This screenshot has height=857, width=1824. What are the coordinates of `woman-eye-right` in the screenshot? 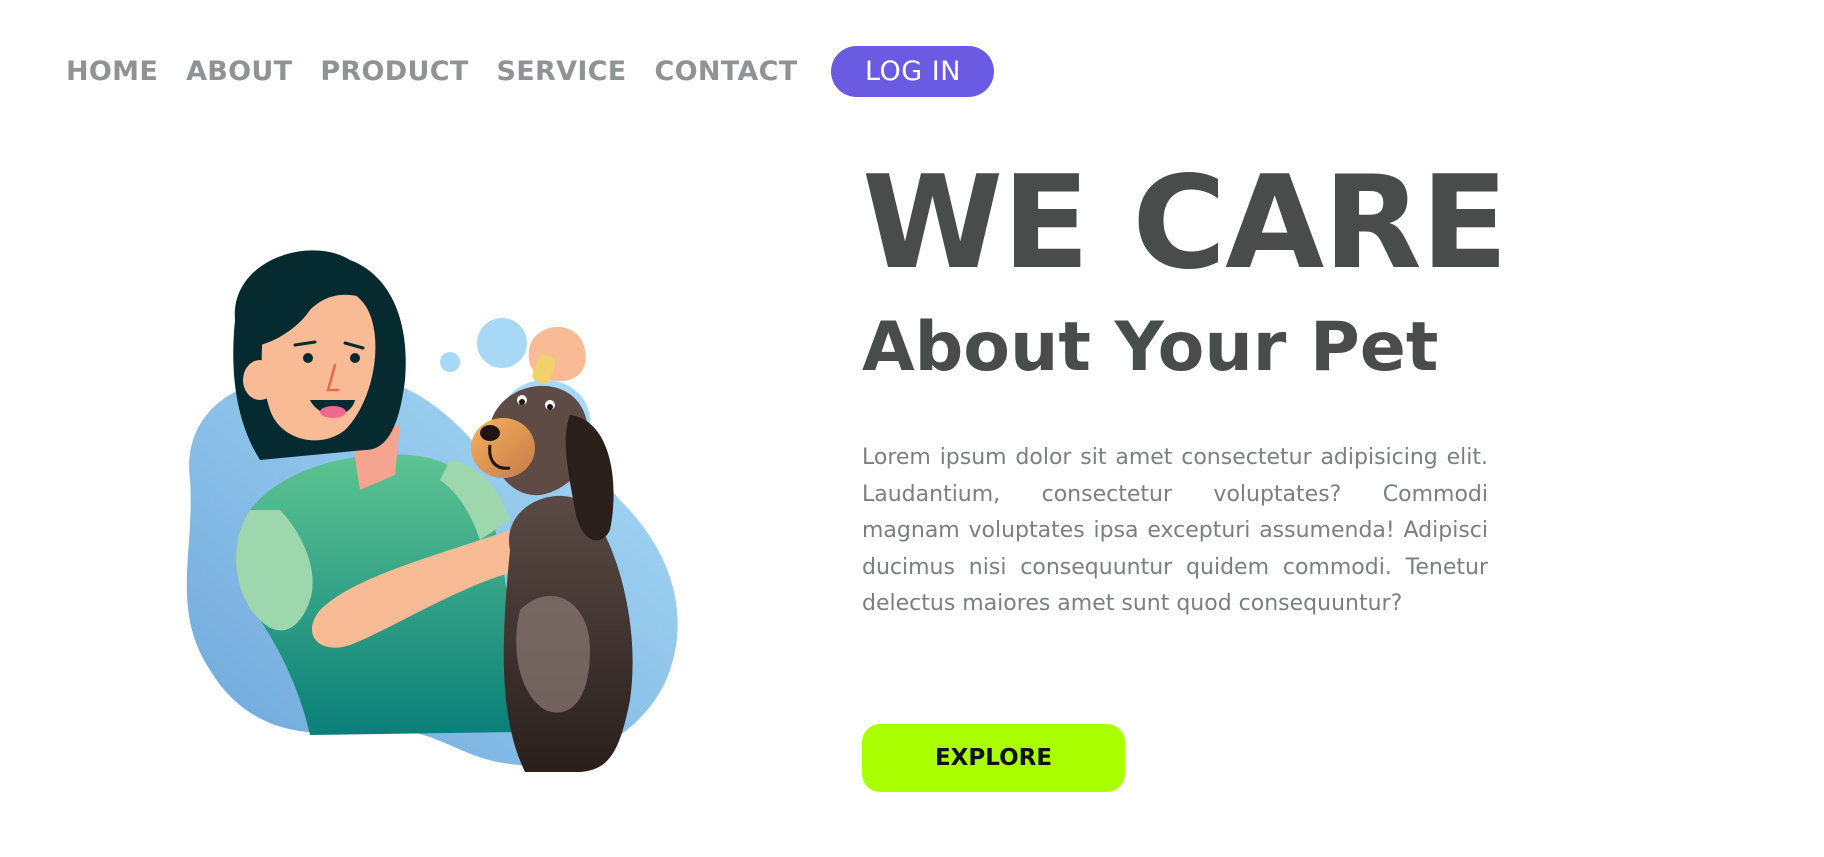 It's located at (355, 358).